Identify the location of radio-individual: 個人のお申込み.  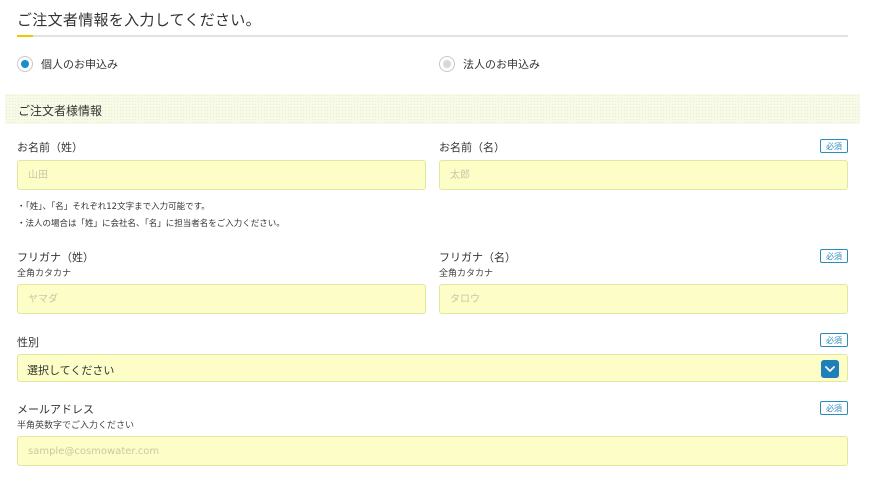
(67, 64).